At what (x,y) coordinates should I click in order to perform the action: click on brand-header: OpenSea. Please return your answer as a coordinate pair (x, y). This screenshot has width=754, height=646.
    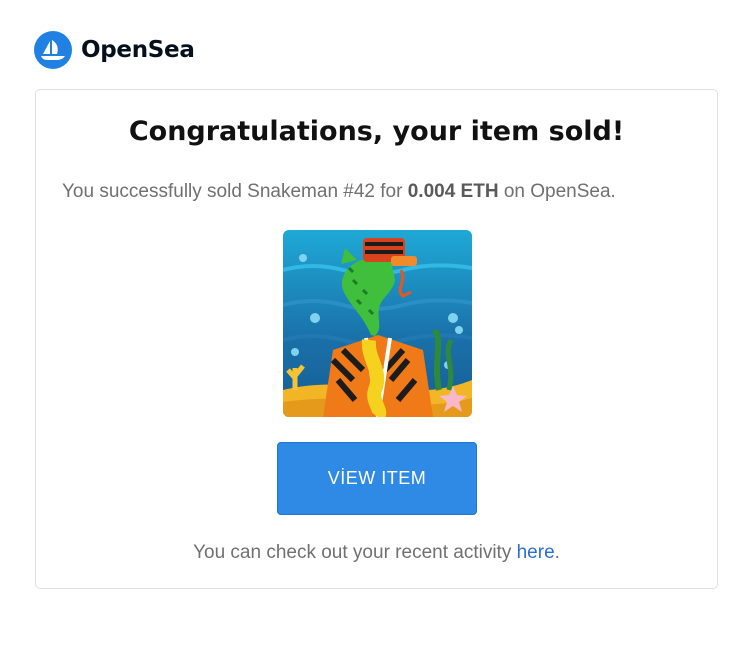
    Looking at the image, I should click on (114, 50).